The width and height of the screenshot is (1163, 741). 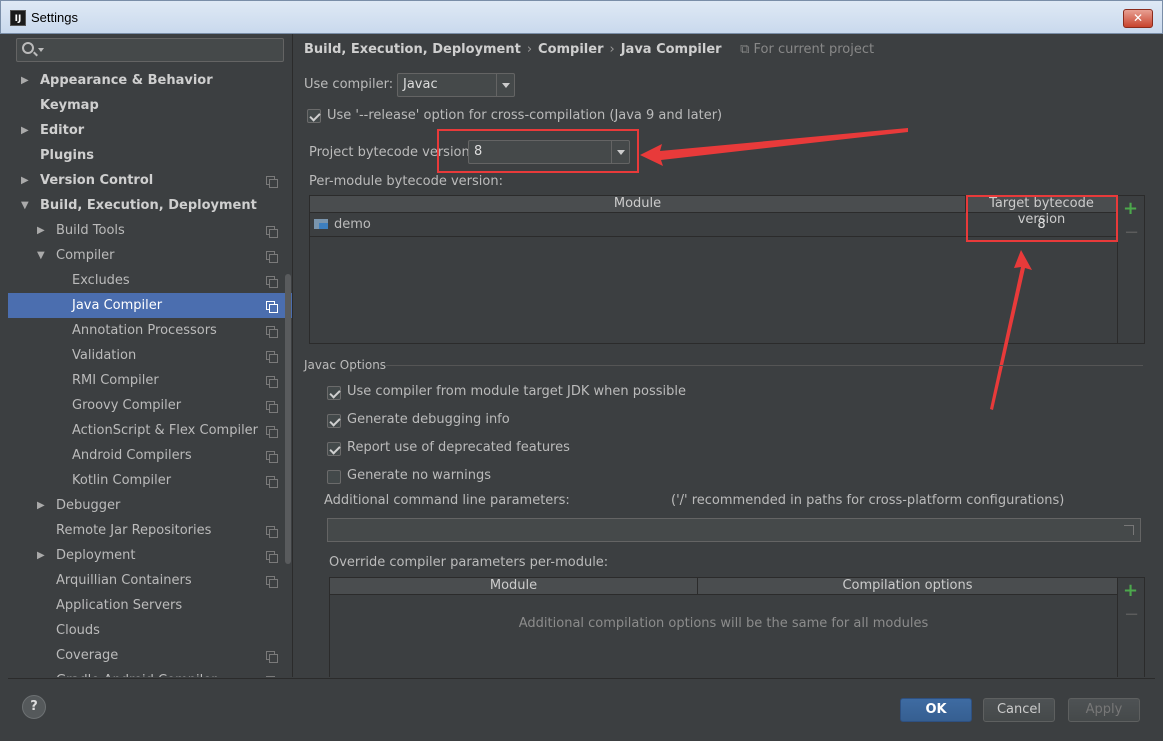 I want to click on sidebar-item-actionscript-flex-compiler: ActionScript & Flex Compiler, so click(x=150, y=430).